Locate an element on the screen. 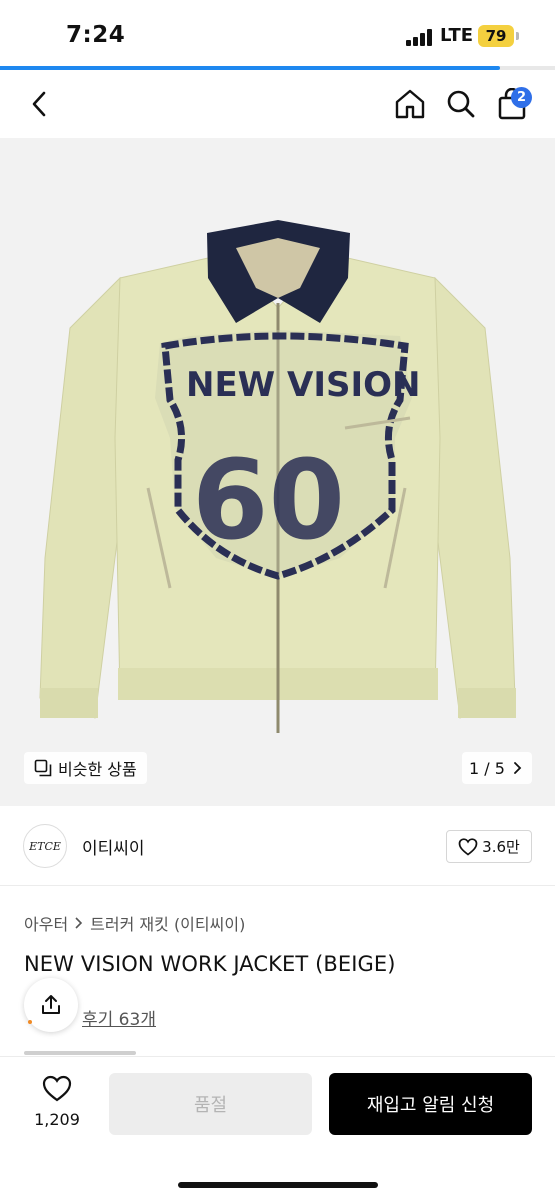 Image resolution: width=555 pixels, height=1200 pixels. status-bar: 7:24 LTE 79 is located at coordinates (277, 33).